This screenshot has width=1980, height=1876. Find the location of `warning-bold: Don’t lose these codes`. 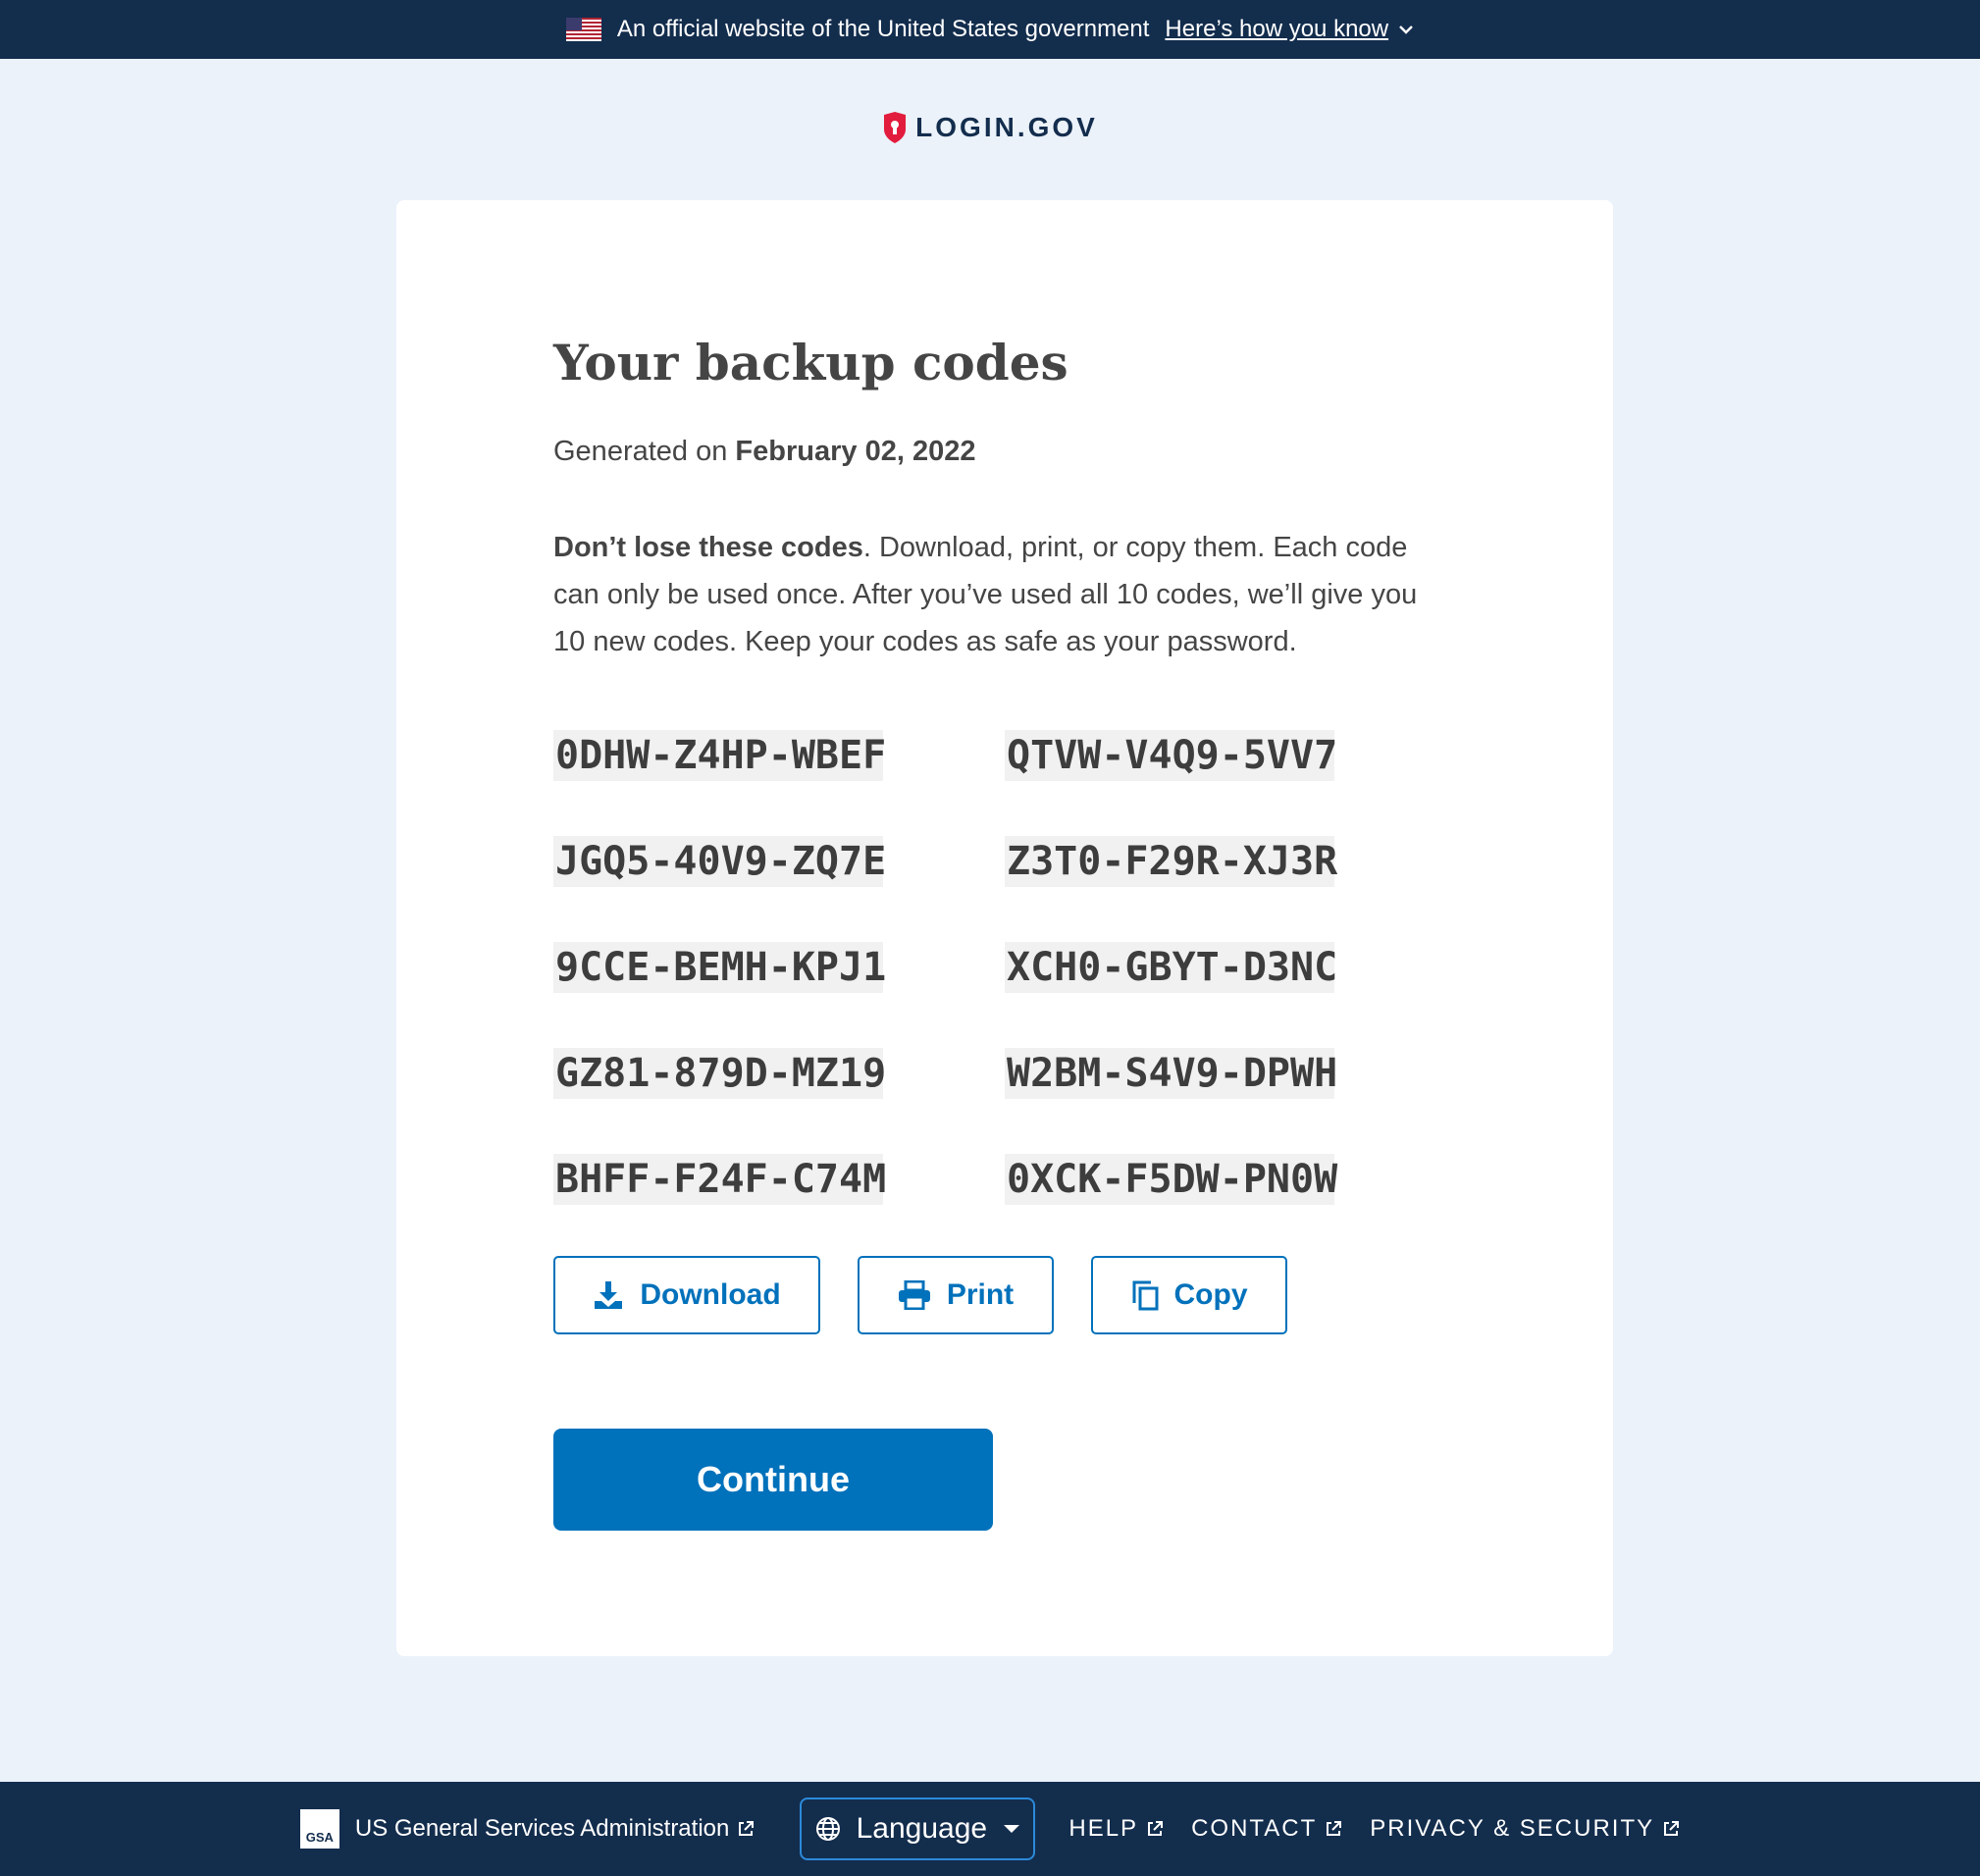

warning-bold: Don’t lose these codes is located at coordinates (708, 547).